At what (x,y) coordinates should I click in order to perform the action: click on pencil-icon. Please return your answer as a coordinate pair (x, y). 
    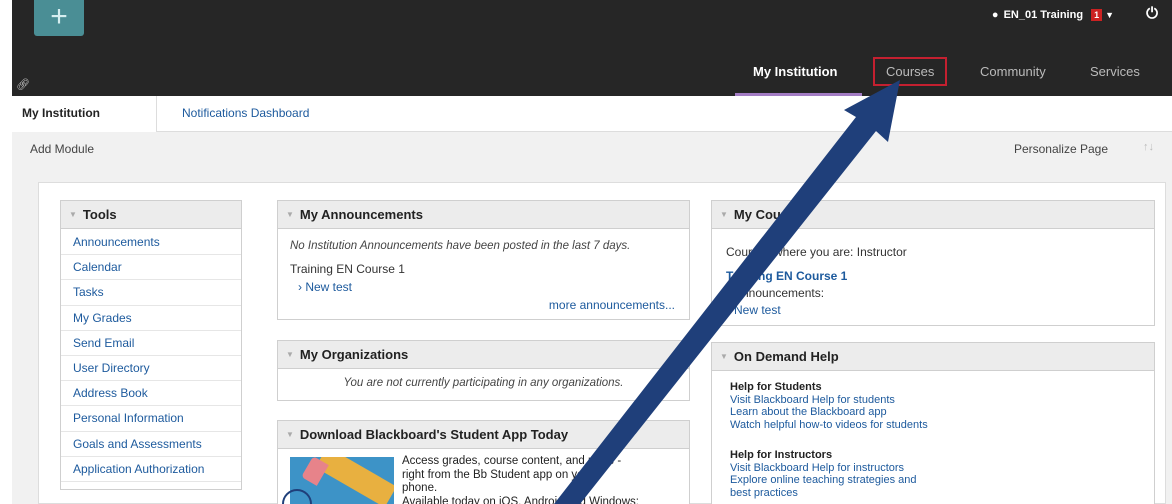
    Looking at the image, I should click on (342, 480).